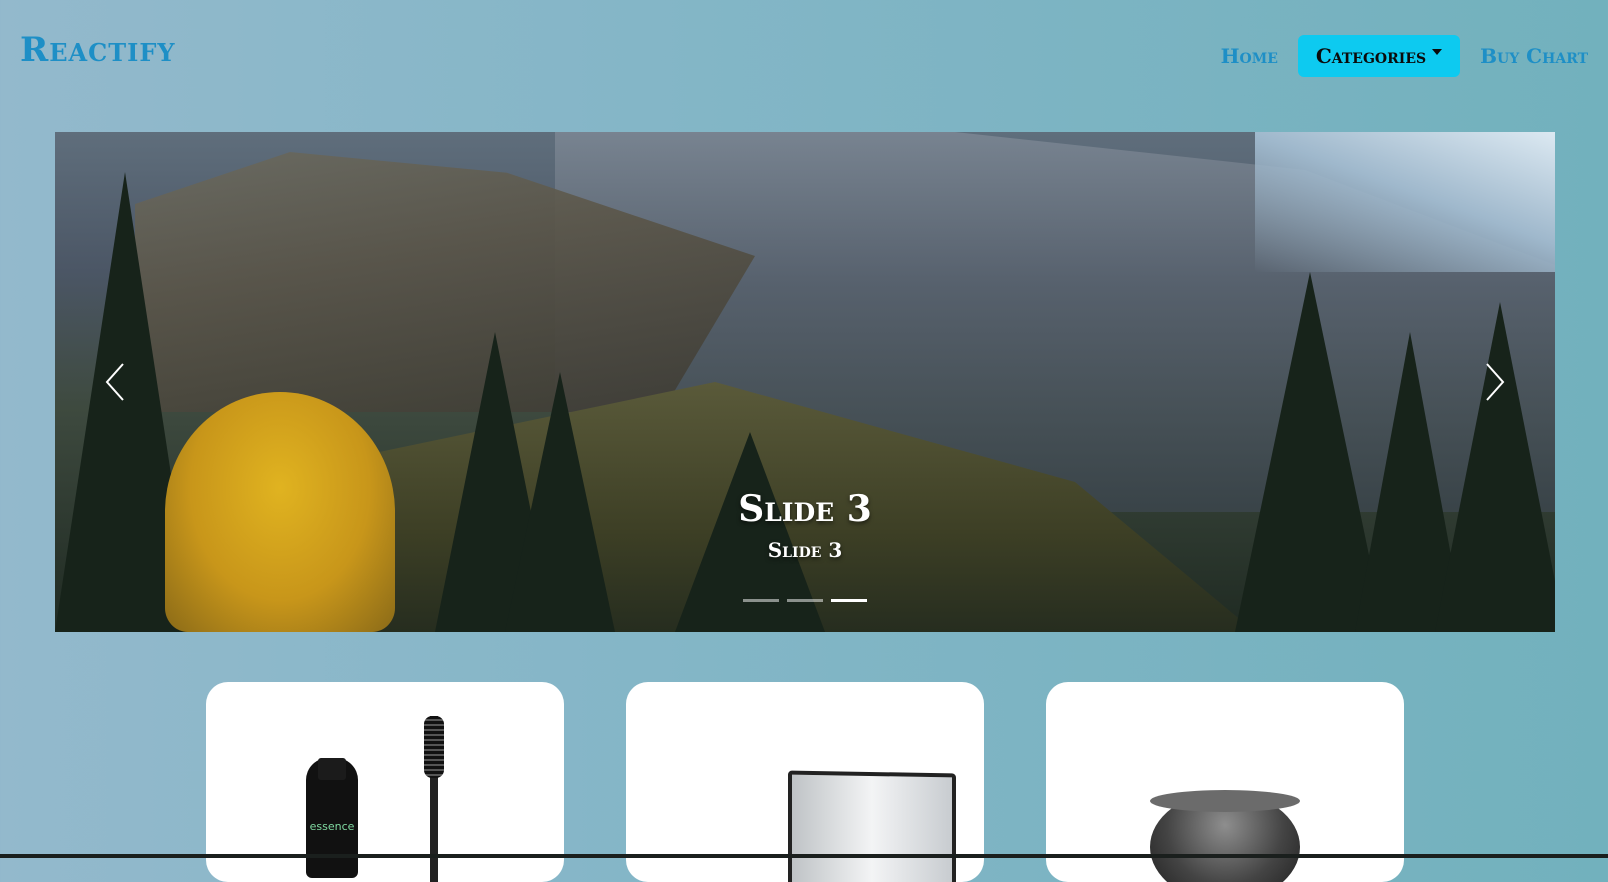 The height and width of the screenshot is (882, 1608). Describe the element at coordinates (385, 782) in the screenshot. I see `product-card: essence` at that location.